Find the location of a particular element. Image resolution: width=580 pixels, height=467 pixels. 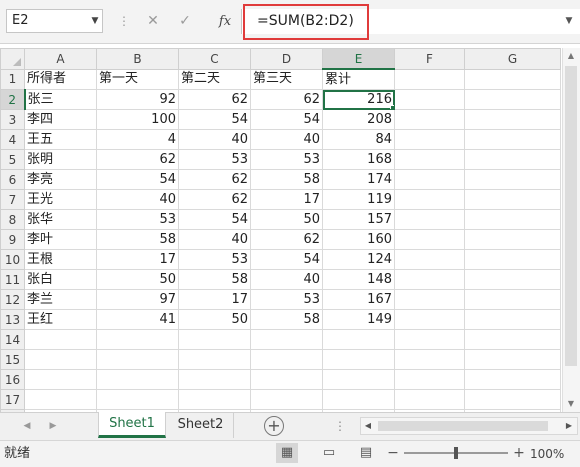

cell-a14 is located at coordinates (60, 339).